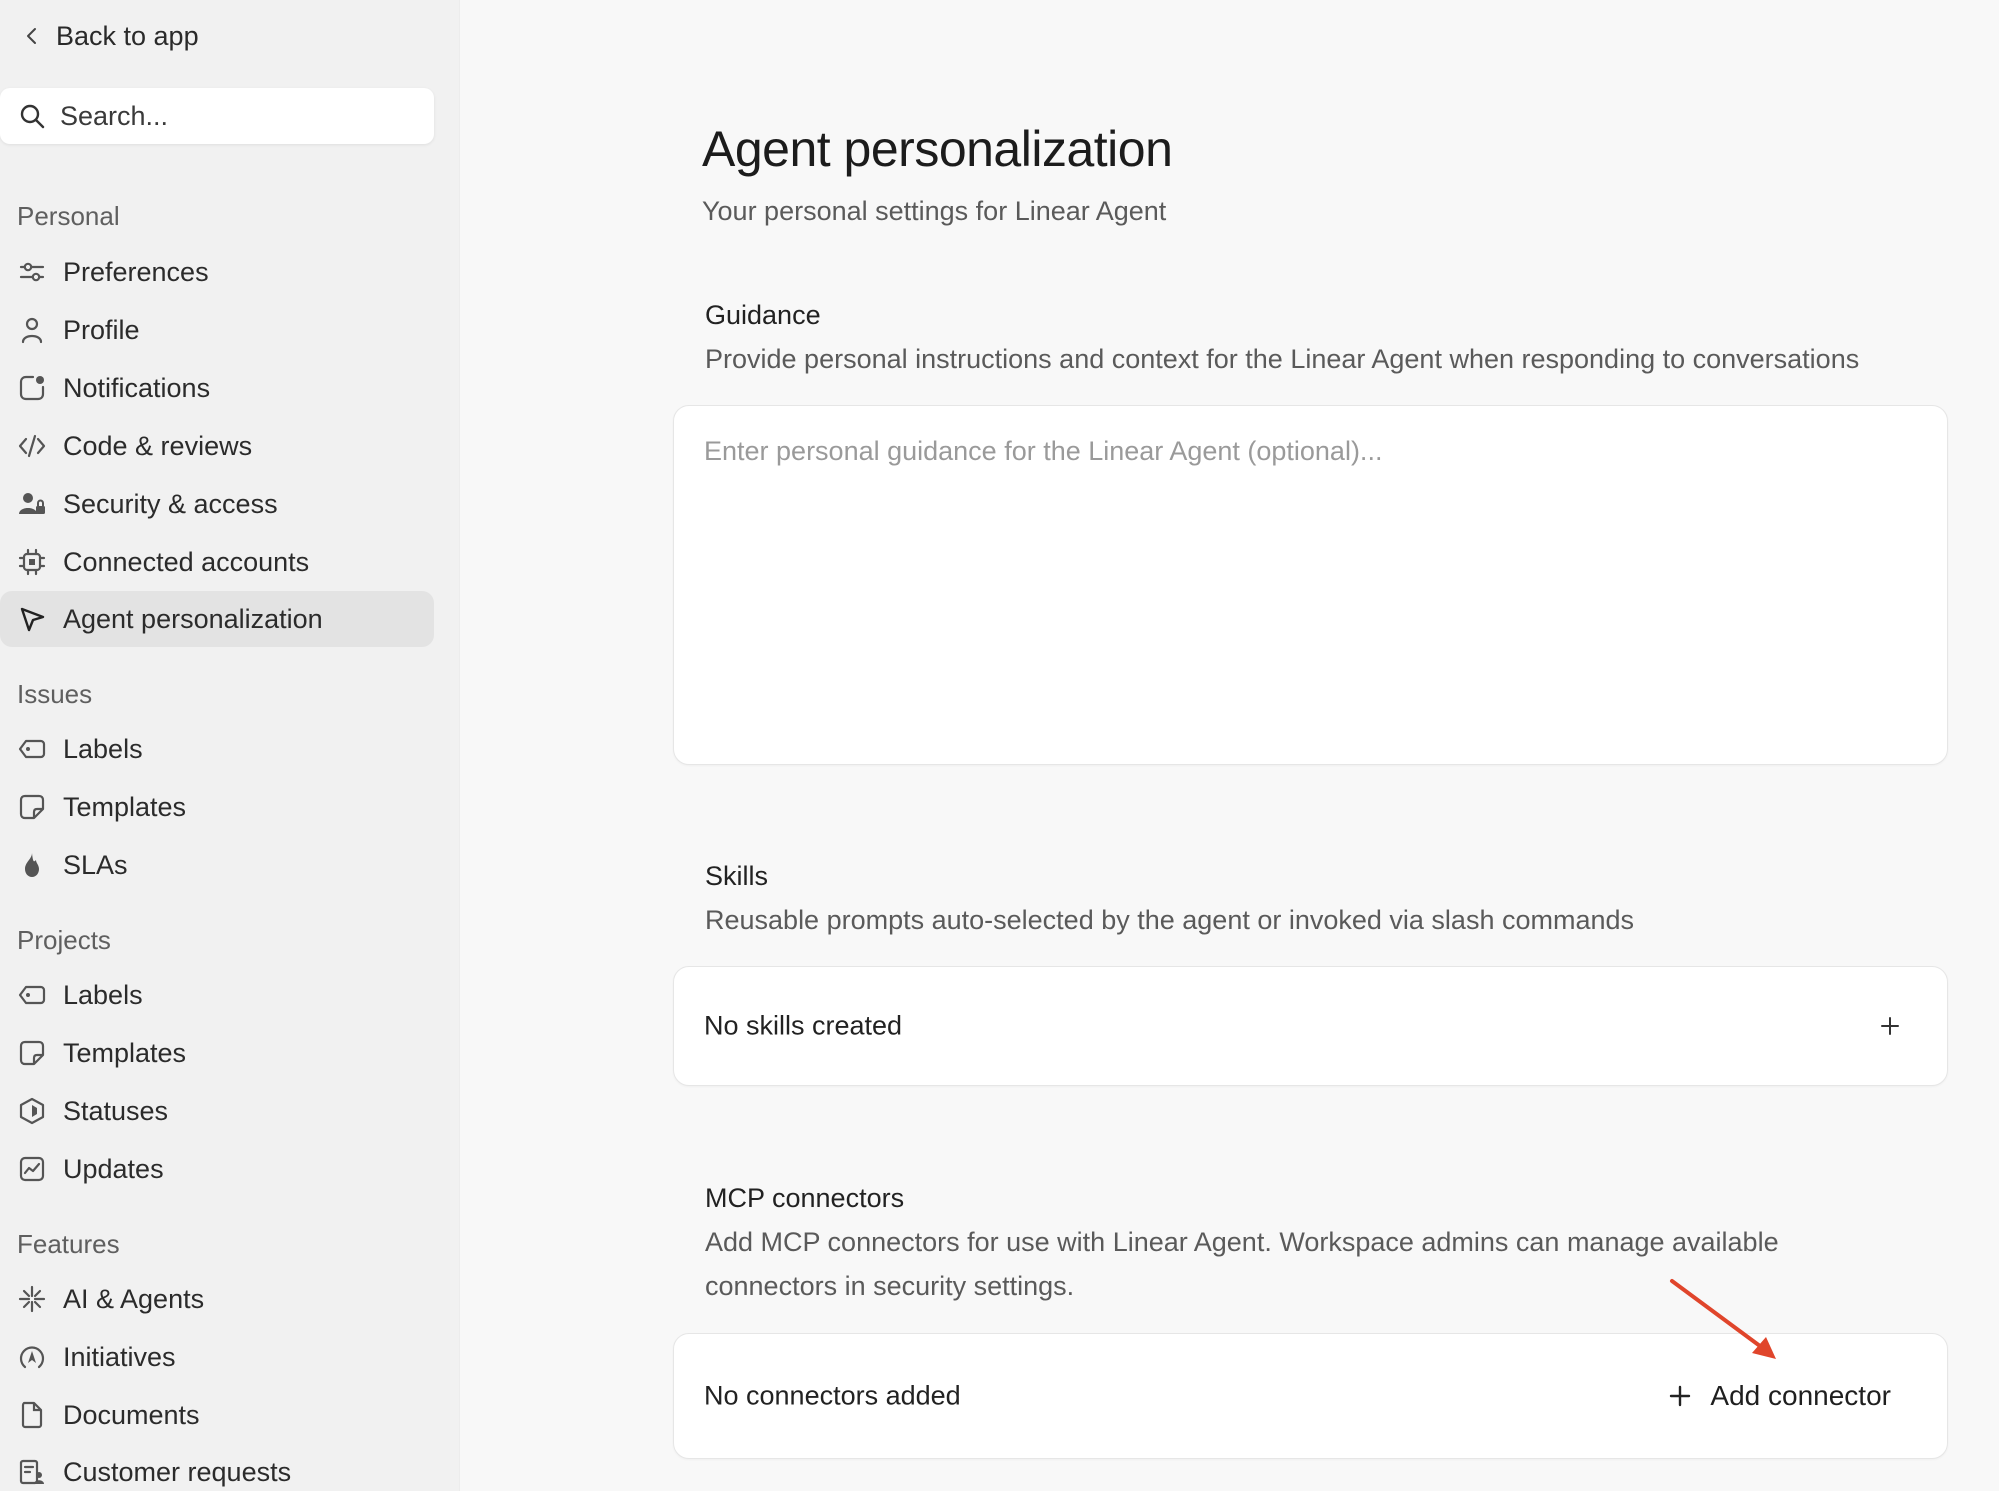 This screenshot has height=1491, width=1999. I want to click on sliders-icon, so click(32, 272).